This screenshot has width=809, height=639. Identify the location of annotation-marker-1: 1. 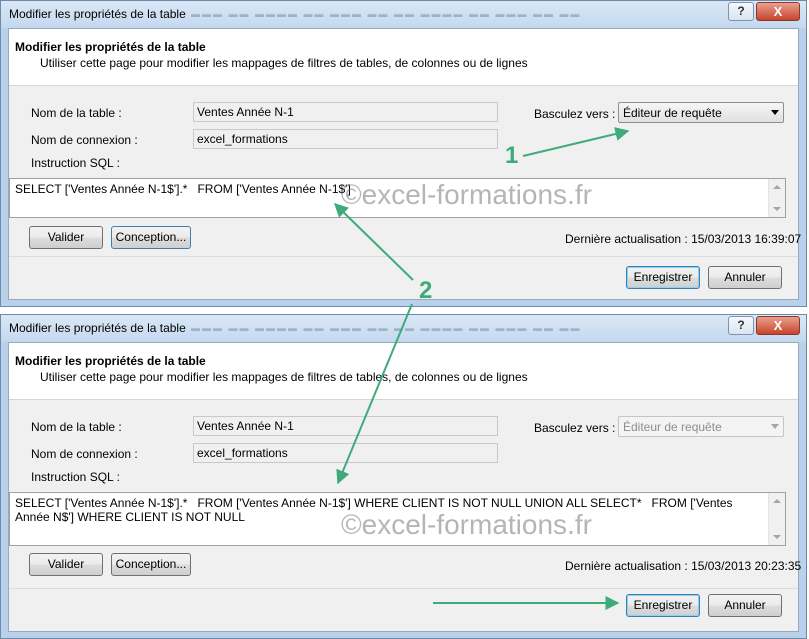
(512, 155).